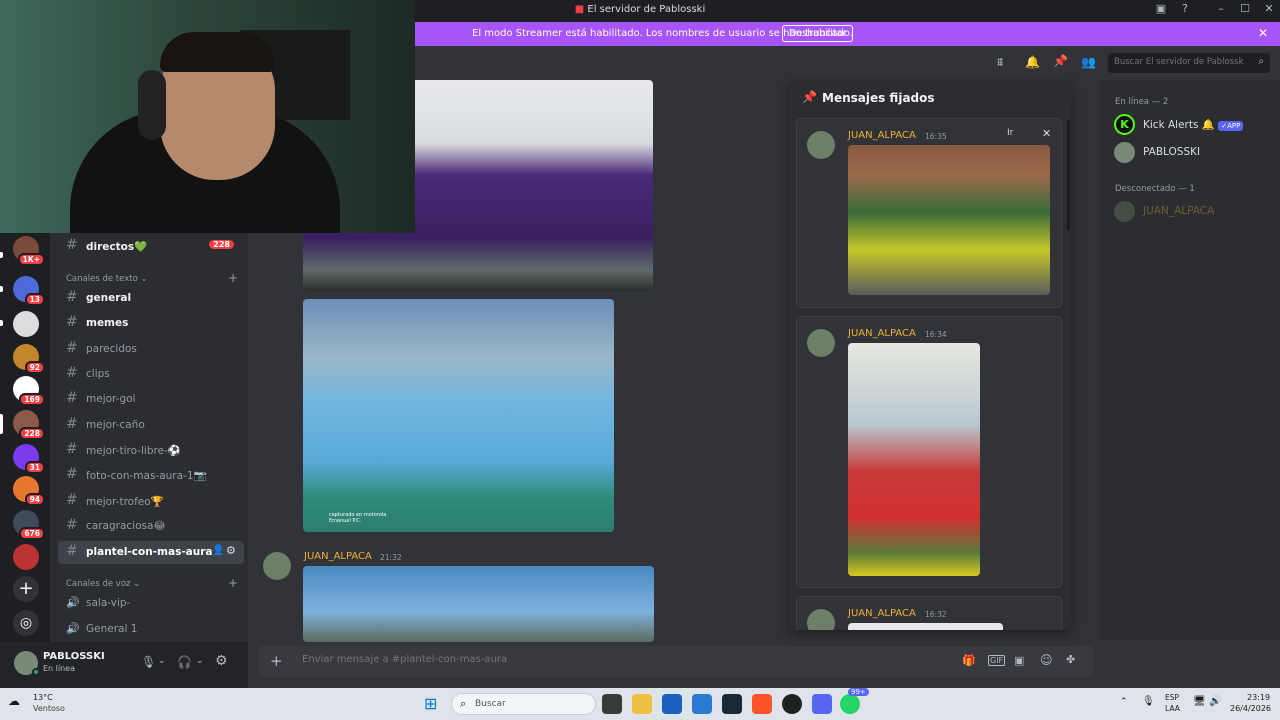 This screenshot has height=720, width=1280. What do you see at coordinates (276, 661) in the screenshot?
I see `add-attachment-icon: +` at bounding box center [276, 661].